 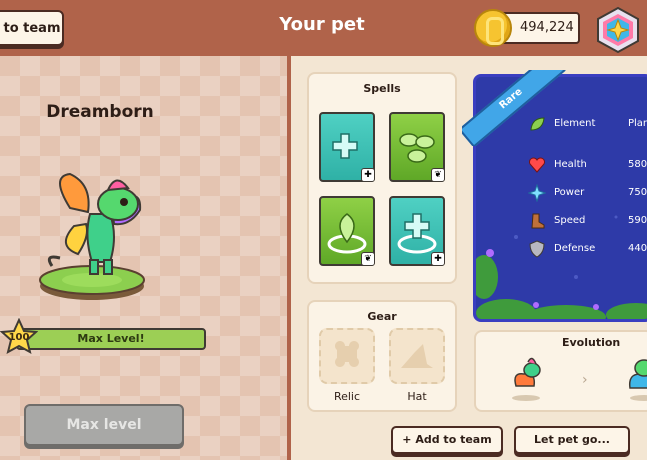 I want to click on boot-icon, so click(x=537, y=221).